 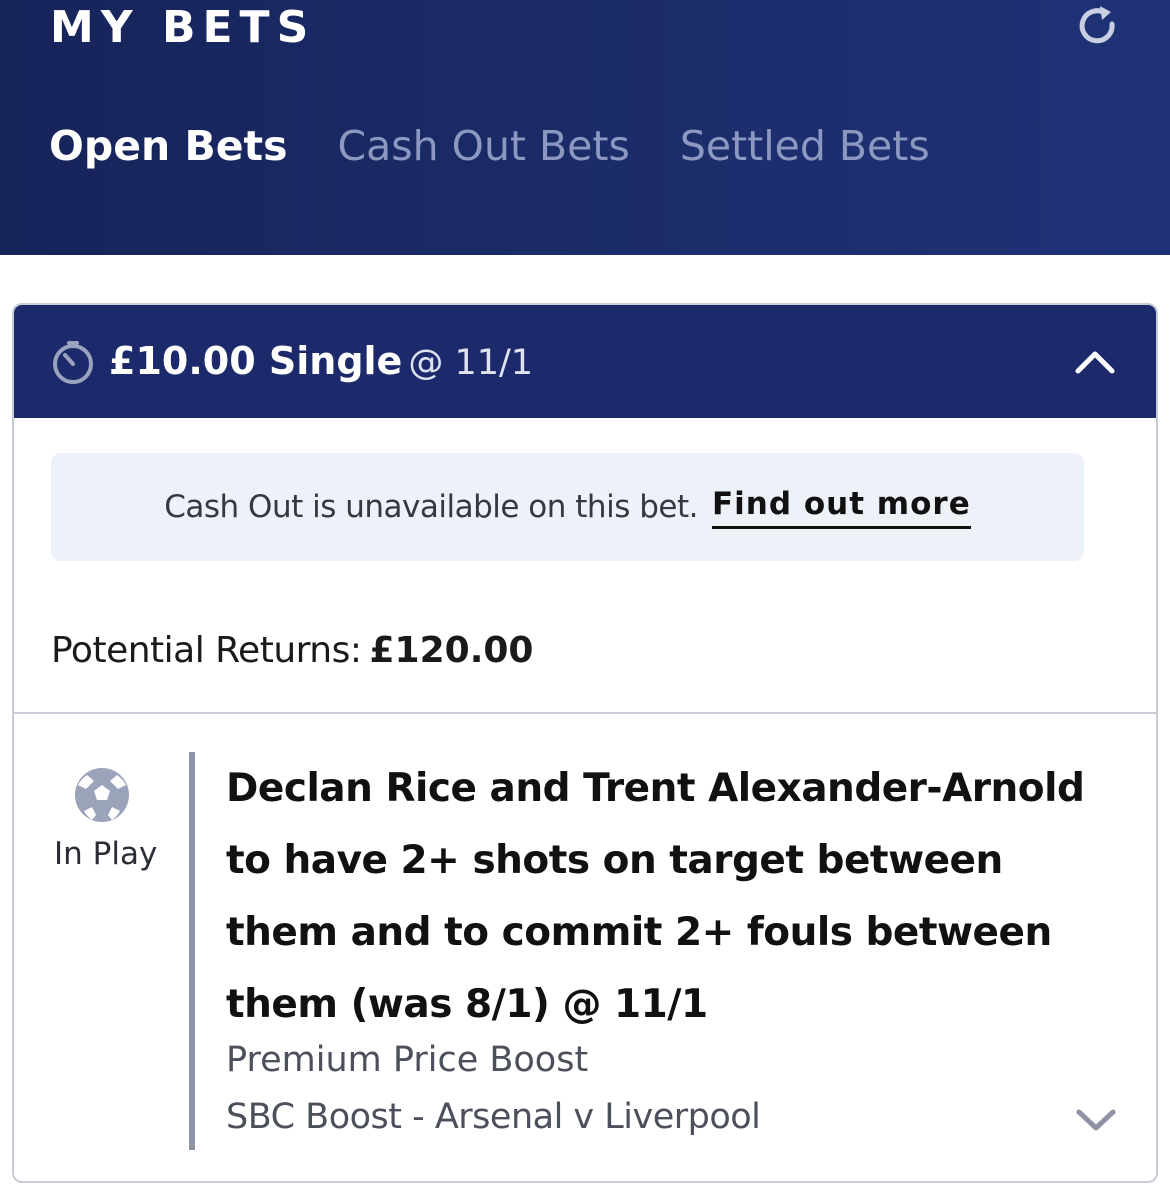 I want to click on cashout-notice-text: Cash Out is unavailable on this bet., so click(x=431, y=507).